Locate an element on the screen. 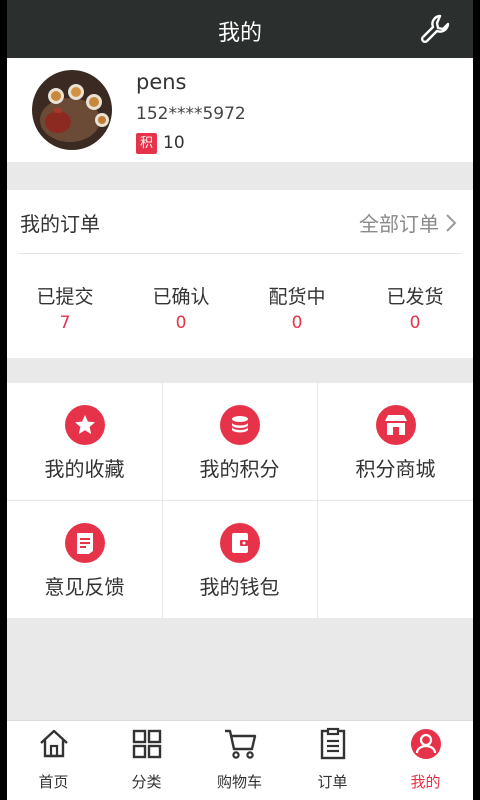 The image size is (480, 800). home-icon is located at coordinates (53, 743).